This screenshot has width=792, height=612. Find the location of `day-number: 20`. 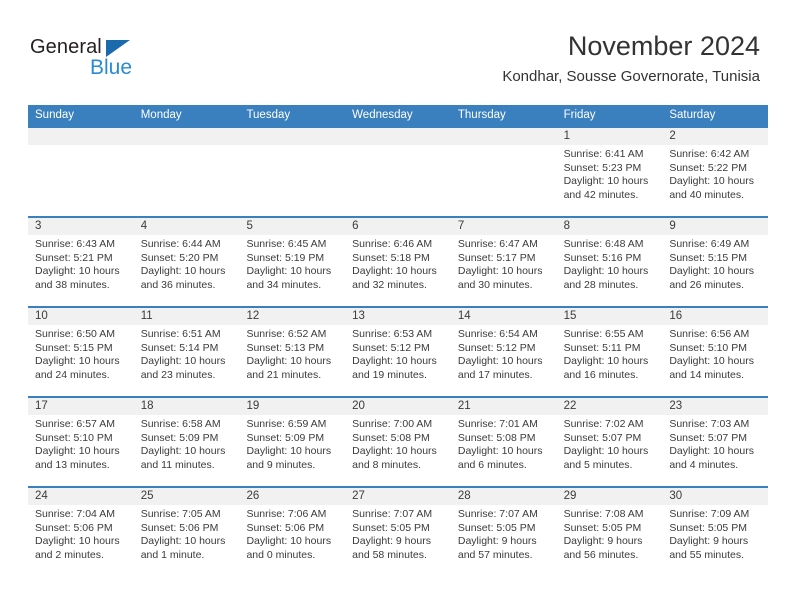

day-number: 20 is located at coordinates (398, 406).